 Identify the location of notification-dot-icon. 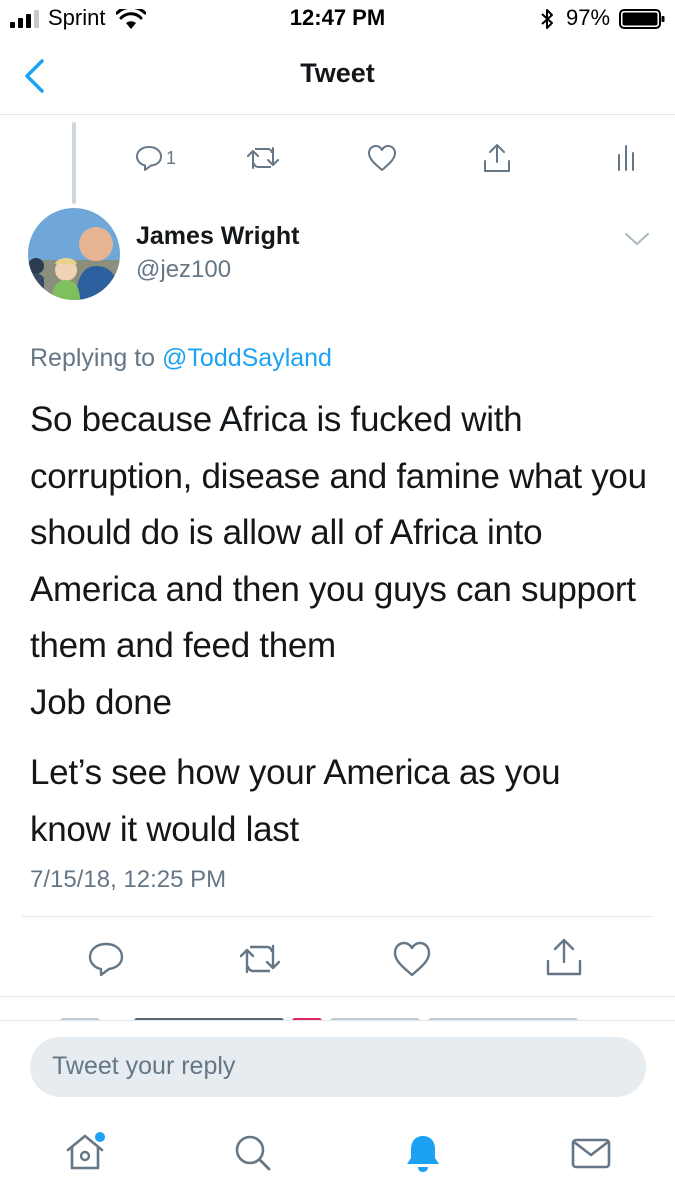
(100, 1137).